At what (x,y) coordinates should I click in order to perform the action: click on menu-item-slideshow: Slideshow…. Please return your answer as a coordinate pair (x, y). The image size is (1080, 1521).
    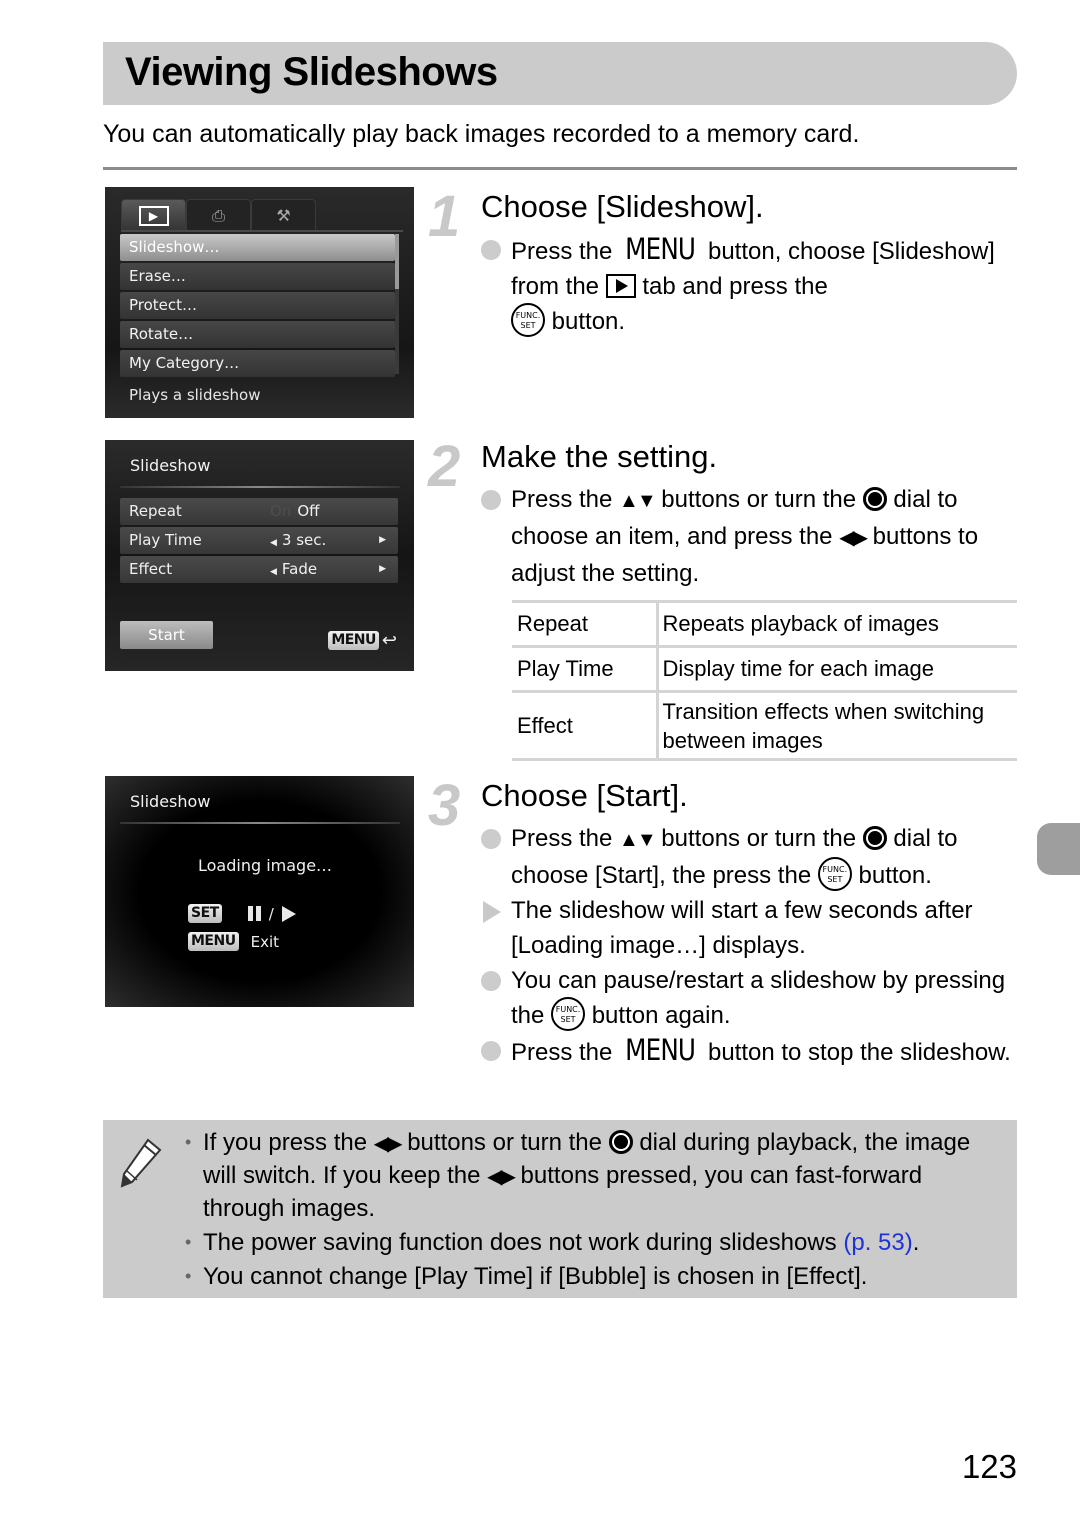
    Looking at the image, I should click on (257, 247).